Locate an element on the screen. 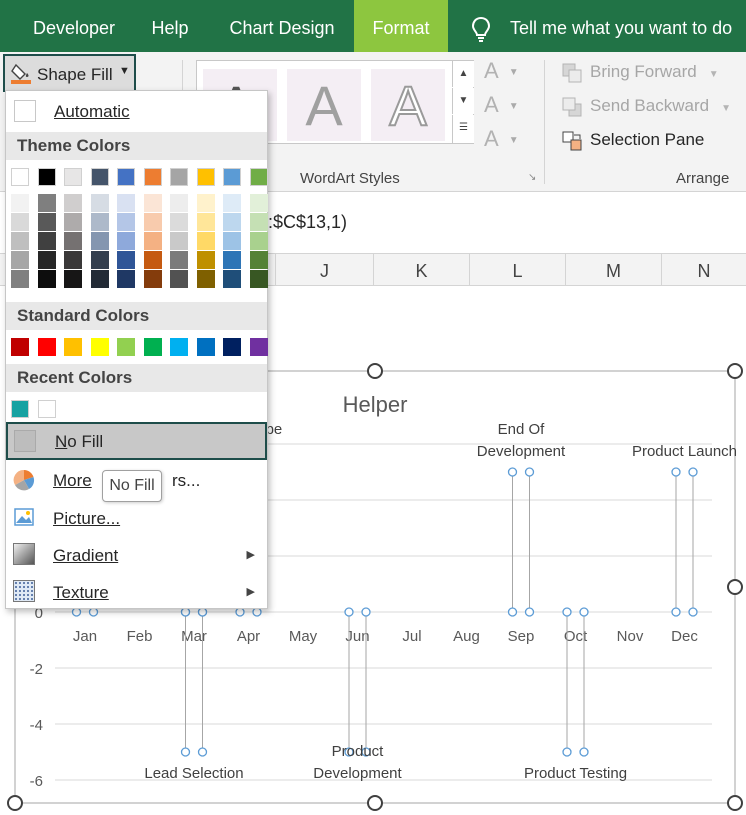 The image size is (746, 815). send-backward-button: Send Backward ▼ is located at coordinates (646, 106).